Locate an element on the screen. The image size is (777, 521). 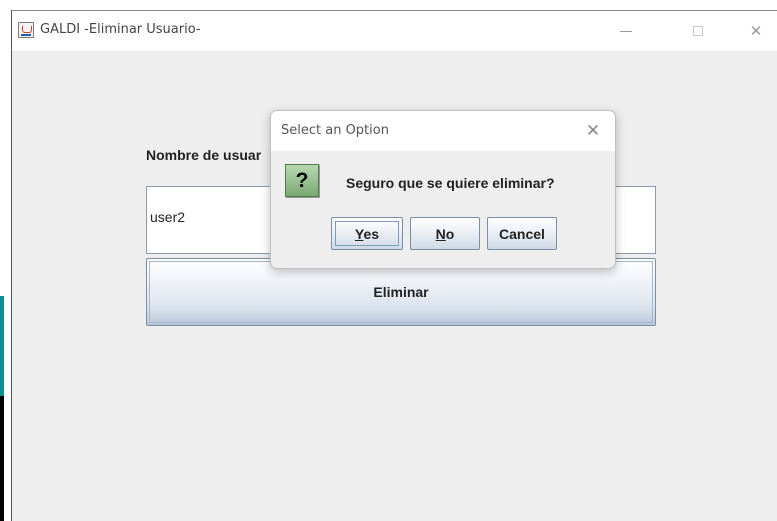
desktop-background is located at coordinates (5, 260).